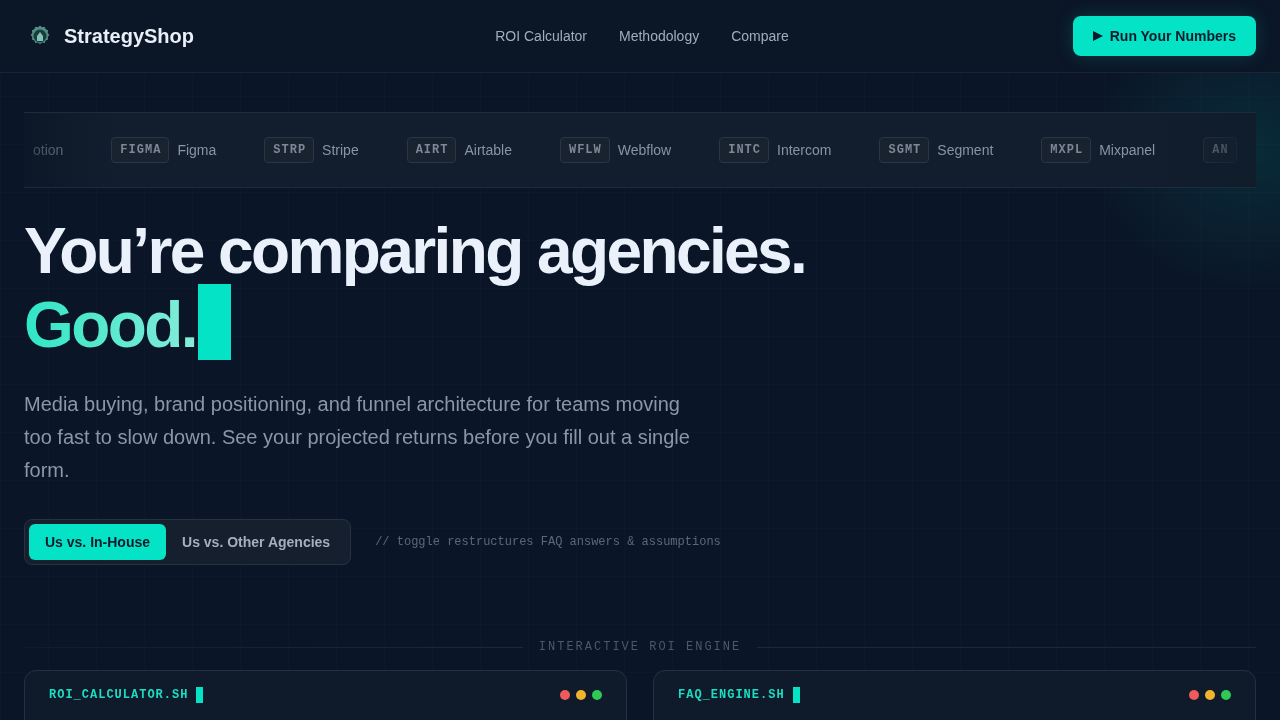  Describe the element at coordinates (1220, 150) in the screenshot. I see `tool-code: AN` at that location.